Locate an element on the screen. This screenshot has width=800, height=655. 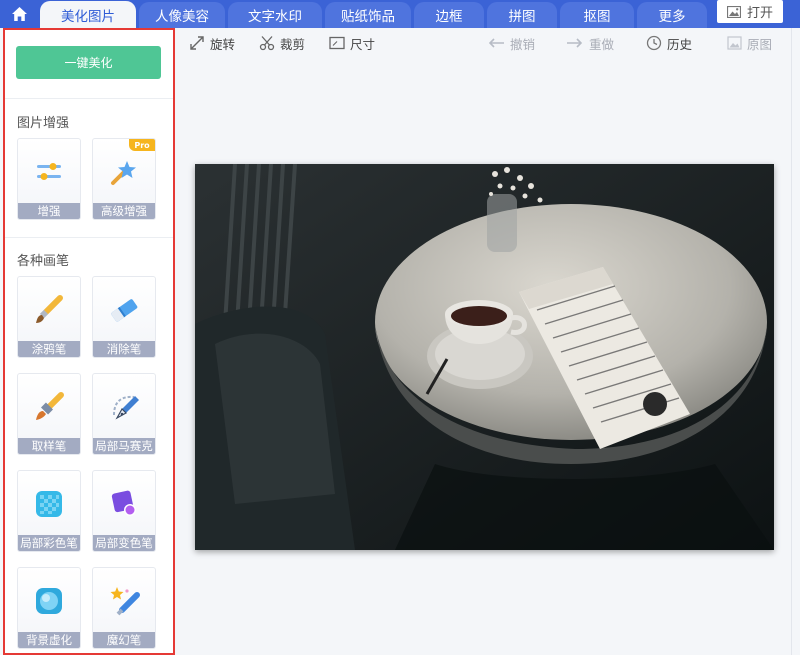
size-label: 尺寸 is located at coordinates (363, 44).